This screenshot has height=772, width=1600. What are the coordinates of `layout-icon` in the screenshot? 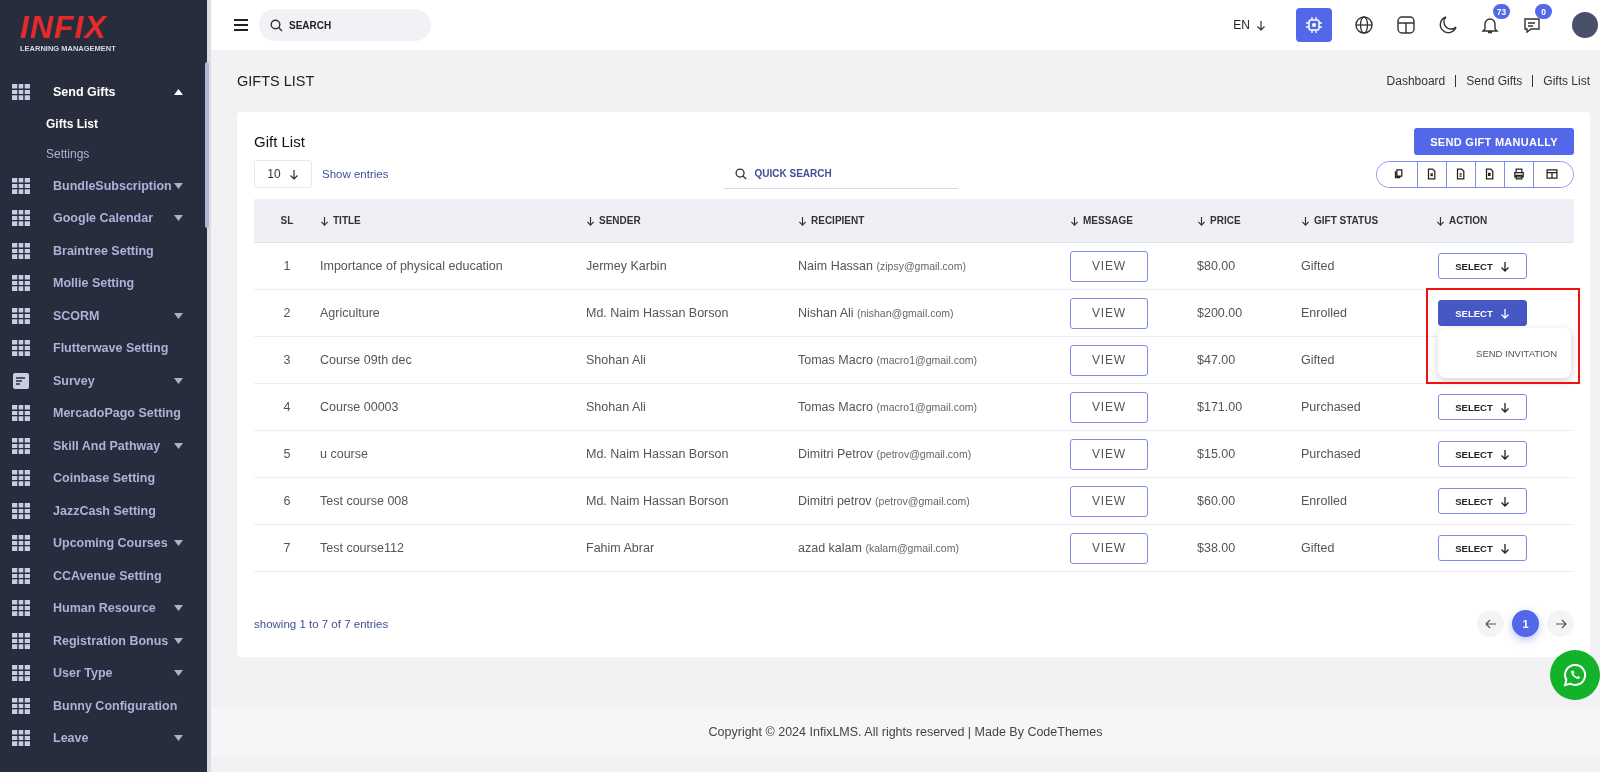 It's located at (1406, 25).